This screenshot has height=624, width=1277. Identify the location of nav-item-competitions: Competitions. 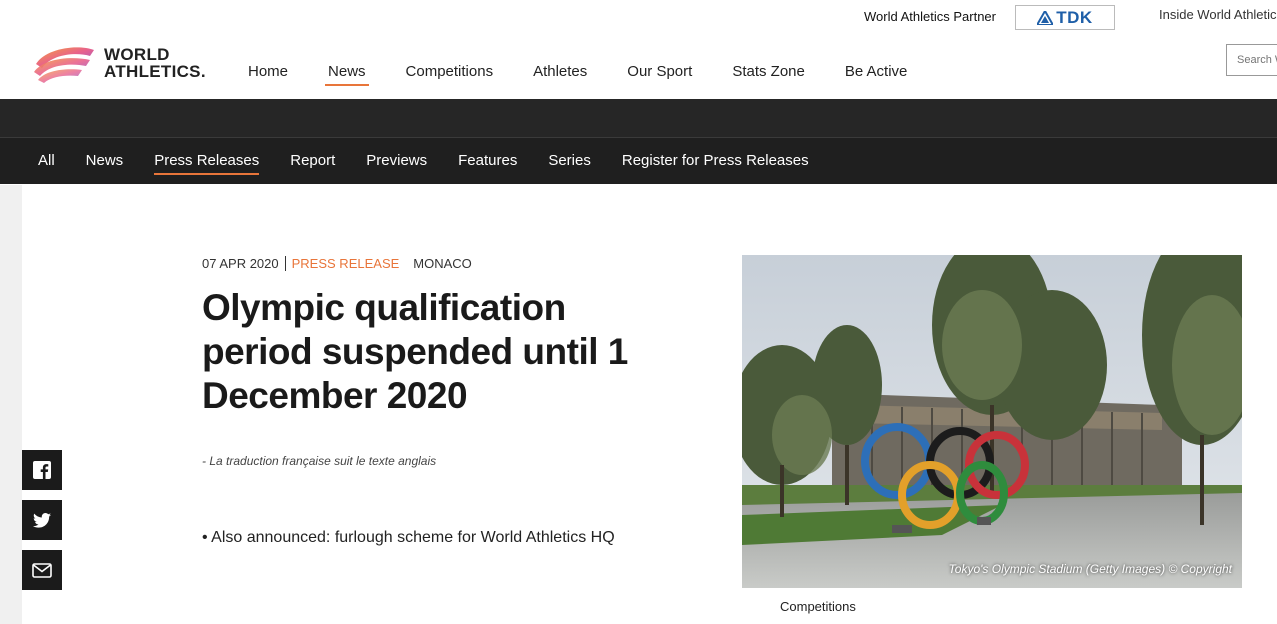
(450, 74).